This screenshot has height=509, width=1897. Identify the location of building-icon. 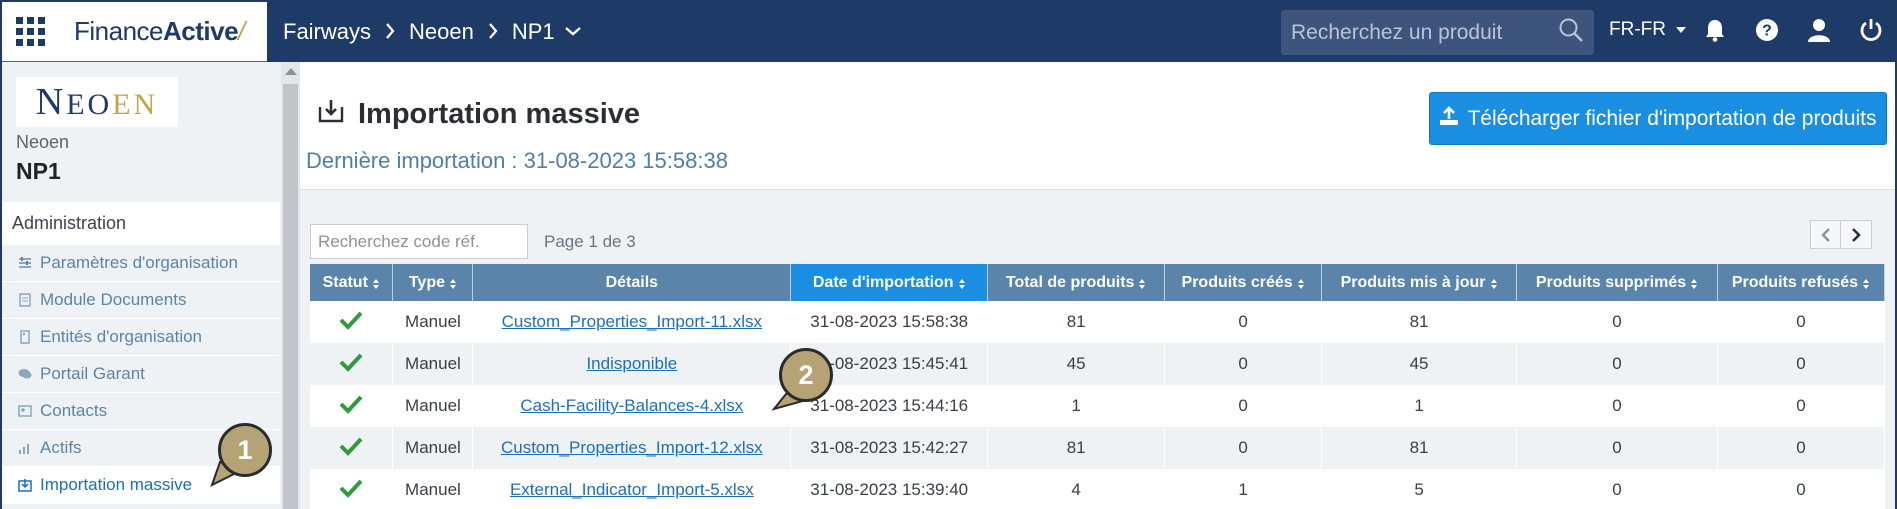
(25, 337).